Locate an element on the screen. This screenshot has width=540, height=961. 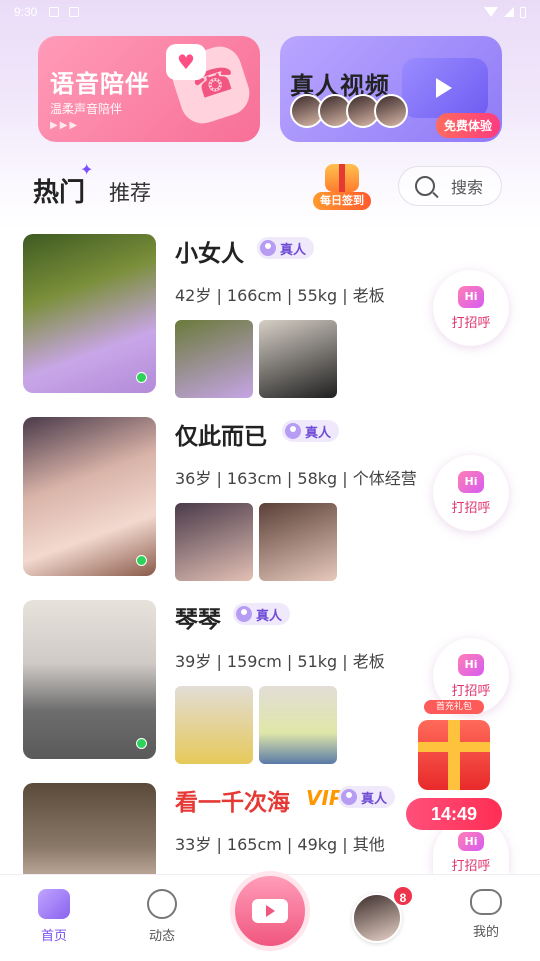
user-name: 琴琴 is located at coordinates (198, 620).